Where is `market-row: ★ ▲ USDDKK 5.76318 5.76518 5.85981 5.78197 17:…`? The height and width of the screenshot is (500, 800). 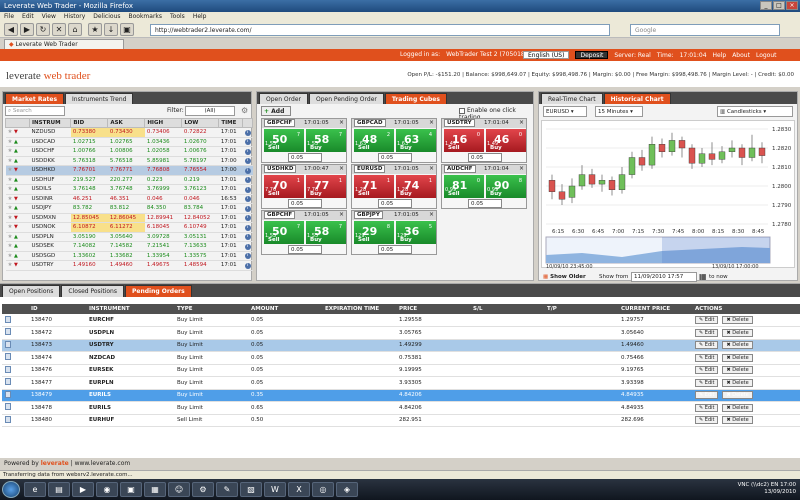
market-row: ★ ▲ USDDKK 5.76318 5.76518 5.85981 5.78197 17:… is located at coordinates (129, 161).